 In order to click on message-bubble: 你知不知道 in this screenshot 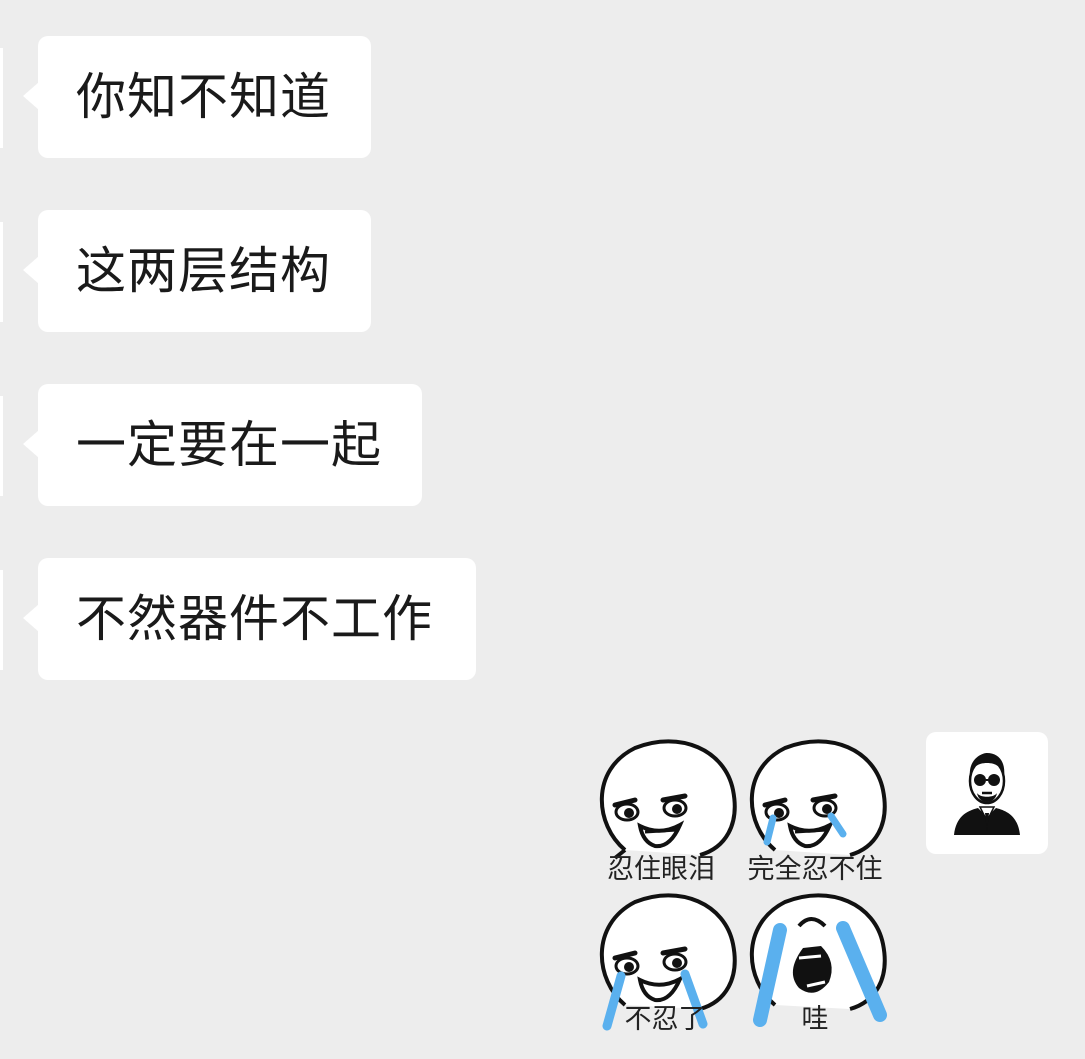, I will do `click(197, 97)`.